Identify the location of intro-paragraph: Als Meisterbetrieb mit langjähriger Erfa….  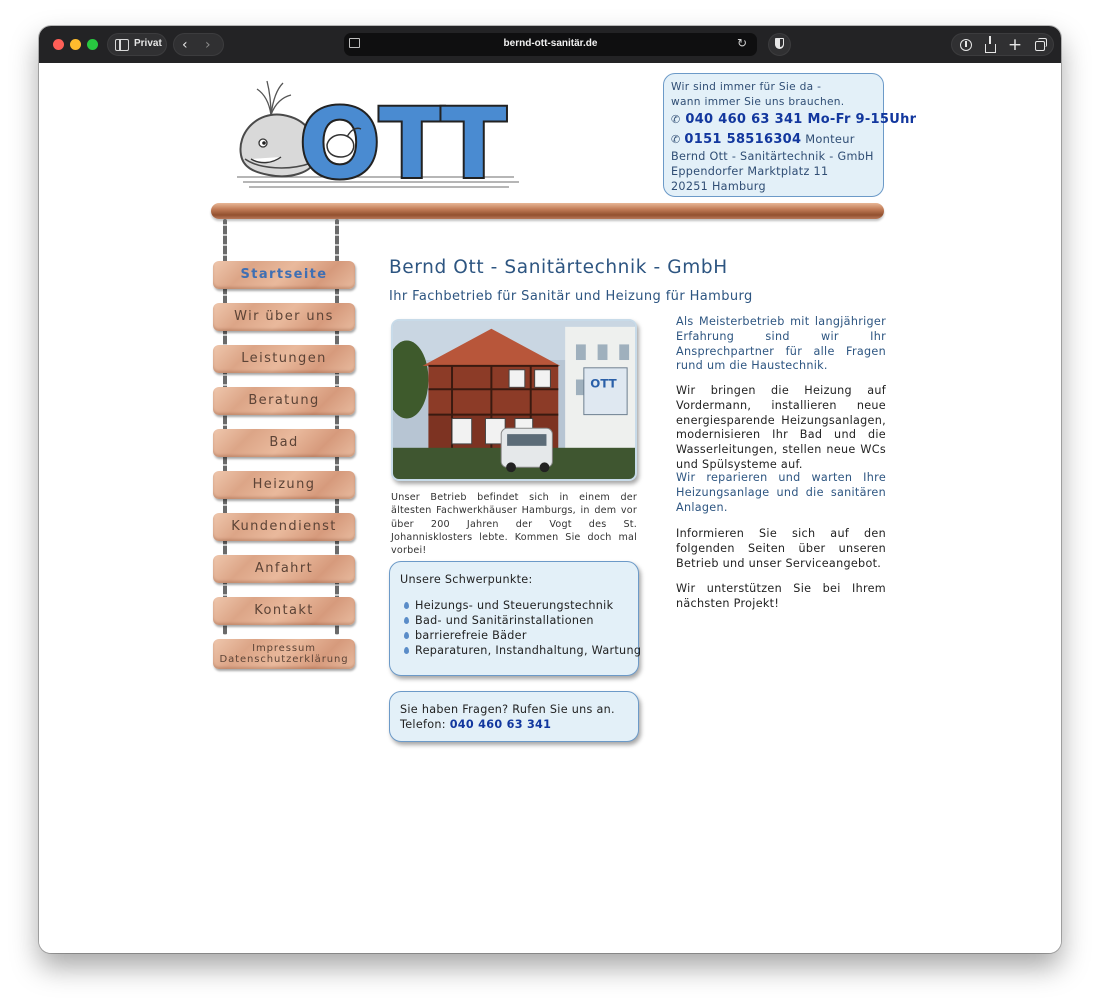
(781, 344).